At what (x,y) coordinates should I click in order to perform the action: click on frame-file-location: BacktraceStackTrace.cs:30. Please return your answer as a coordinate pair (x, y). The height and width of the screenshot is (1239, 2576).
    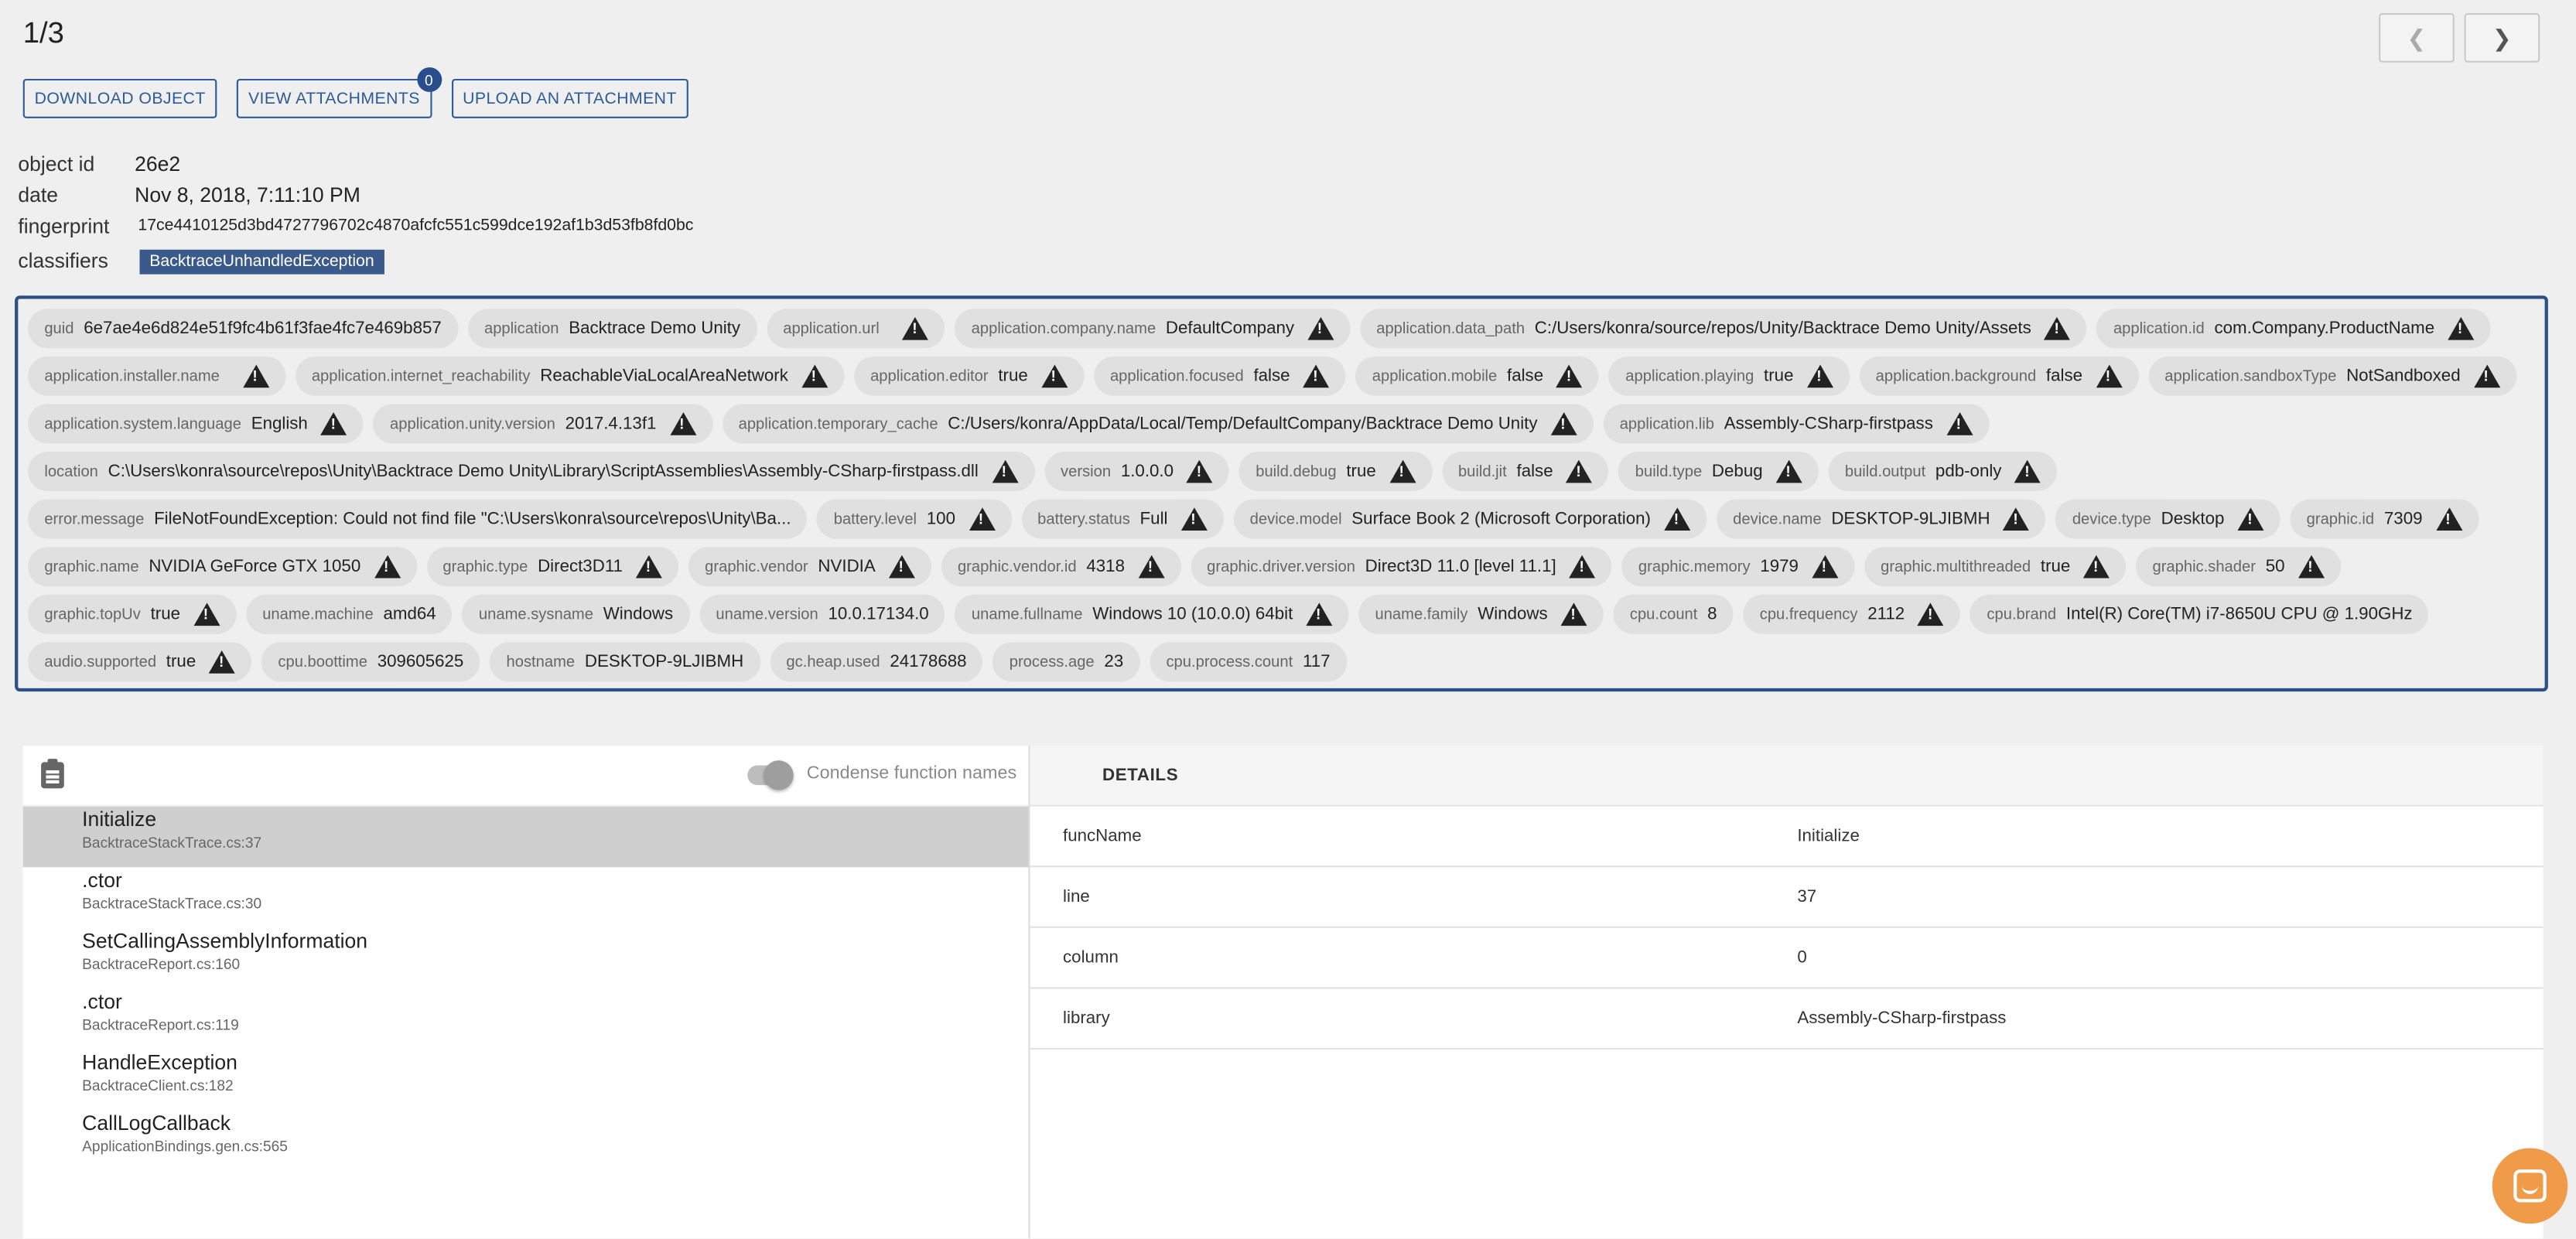
    Looking at the image, I should click on (172, 903).